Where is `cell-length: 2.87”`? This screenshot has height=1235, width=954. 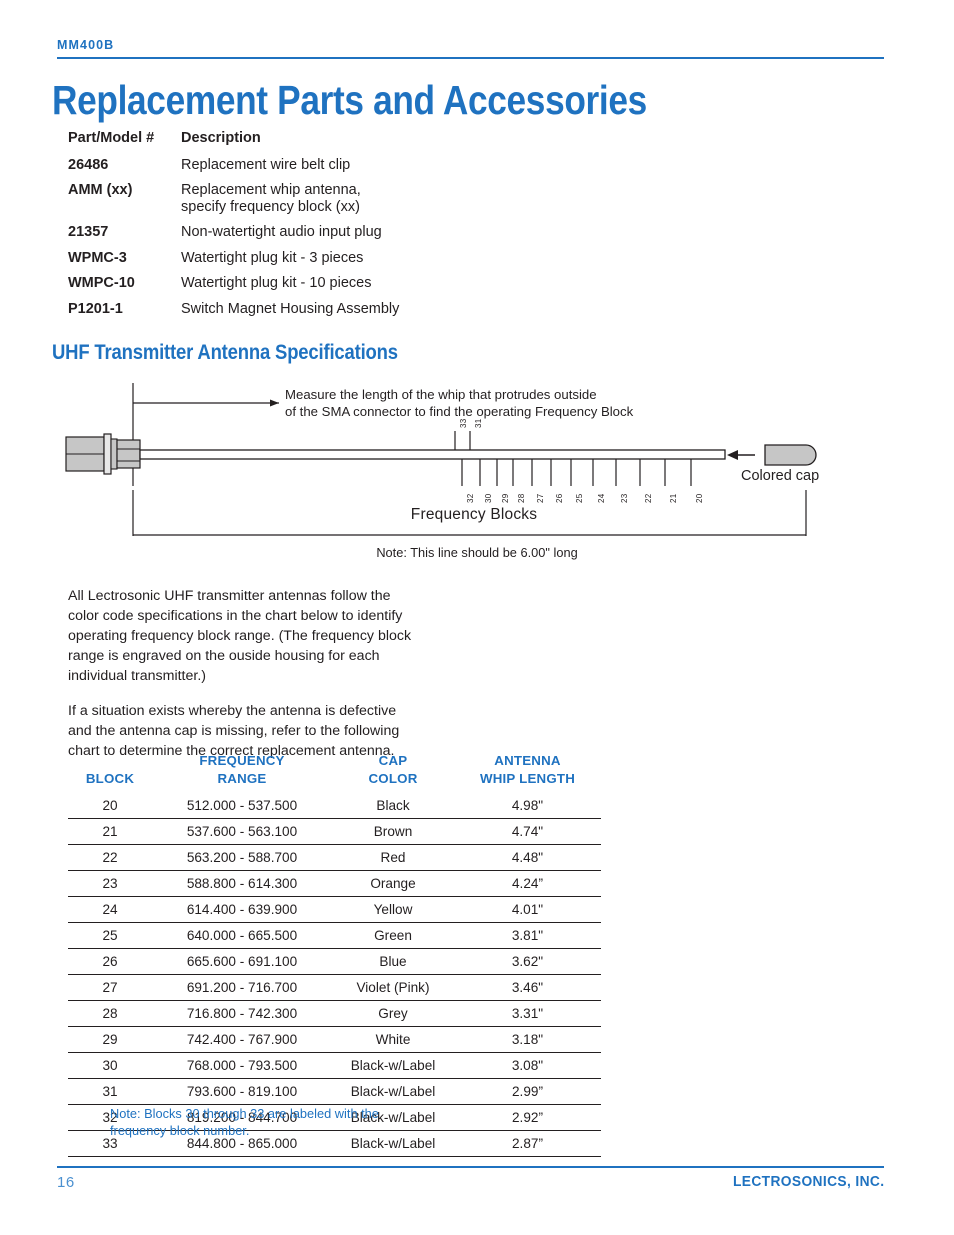 cell-length: 2.87” is located at coordinates (527, 1143).